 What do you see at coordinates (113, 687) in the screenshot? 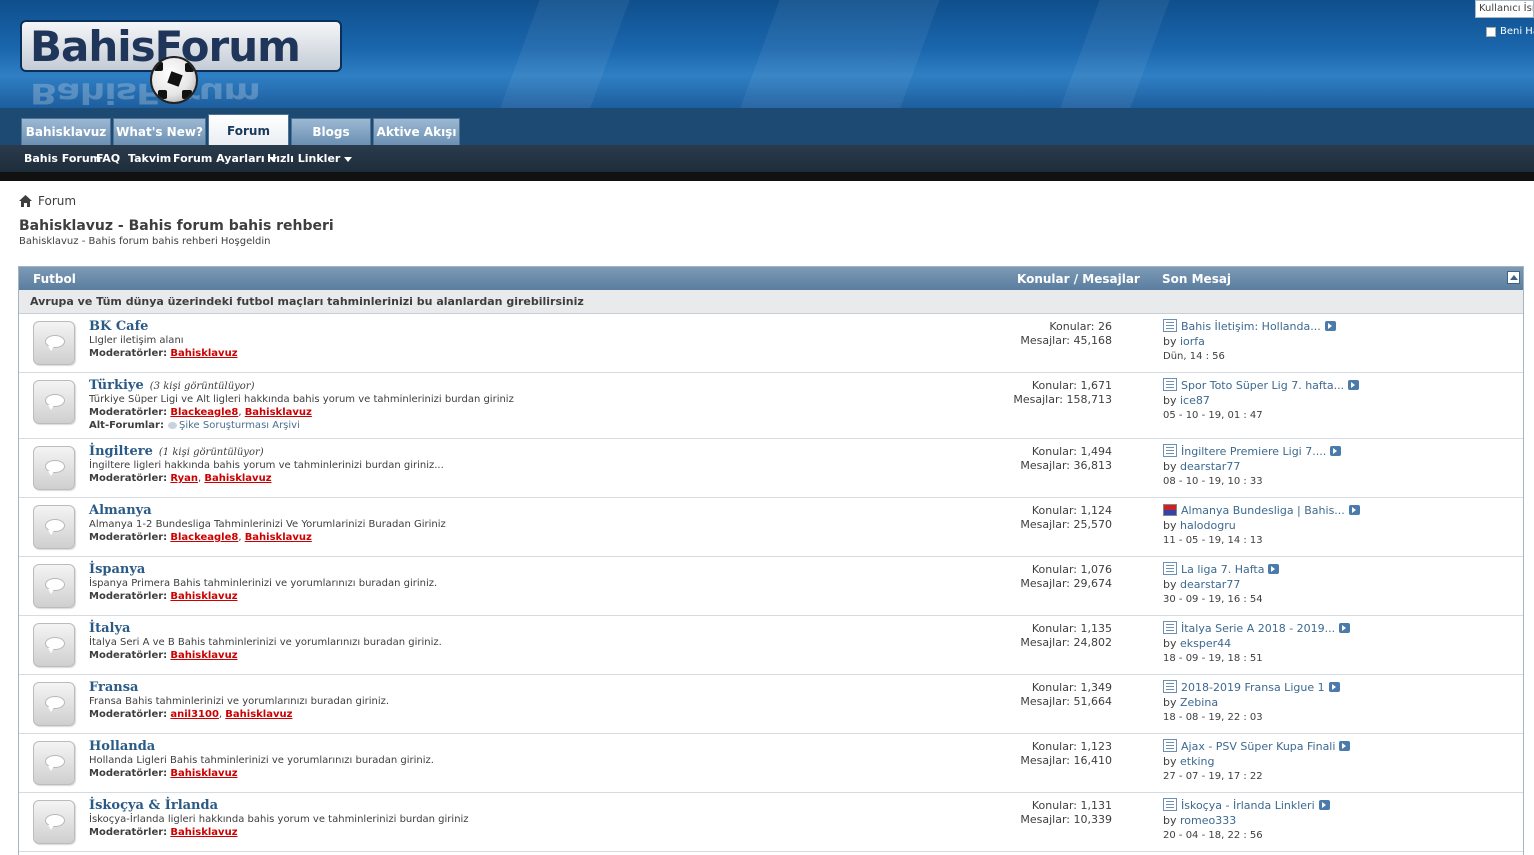
I see `forum-title: Fransa` at bounding box center [113, 687].